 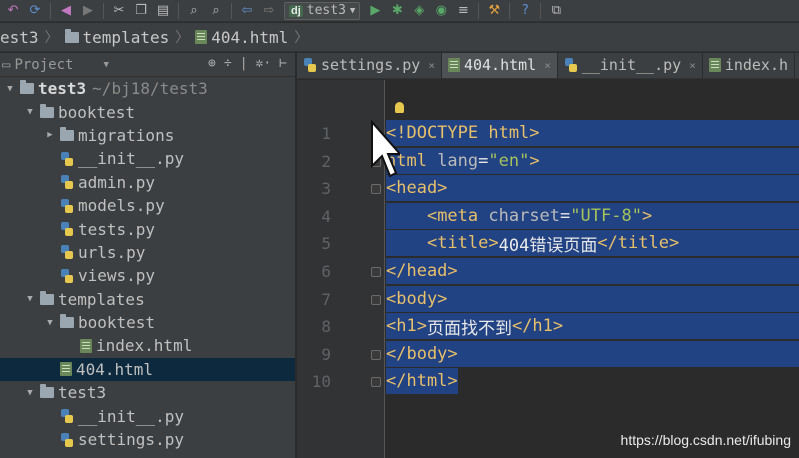 What do you see at coordinates (201, 37) in the screenshot?
I see `html-file-icon` at bounding box center [201, 37].